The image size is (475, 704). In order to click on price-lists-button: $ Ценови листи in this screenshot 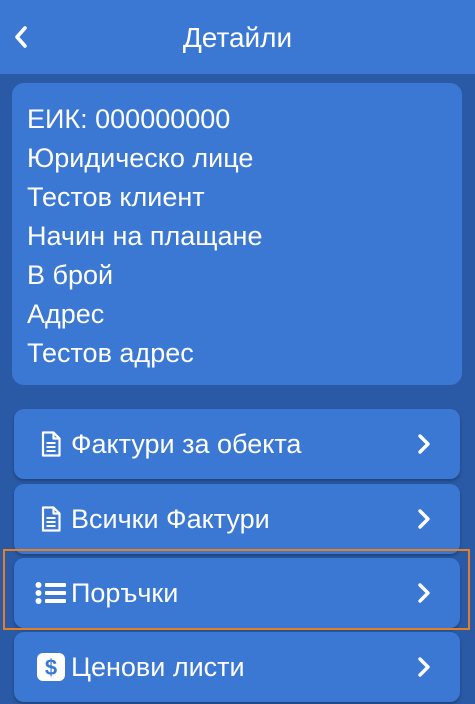, I will do `click(237, 667)`.